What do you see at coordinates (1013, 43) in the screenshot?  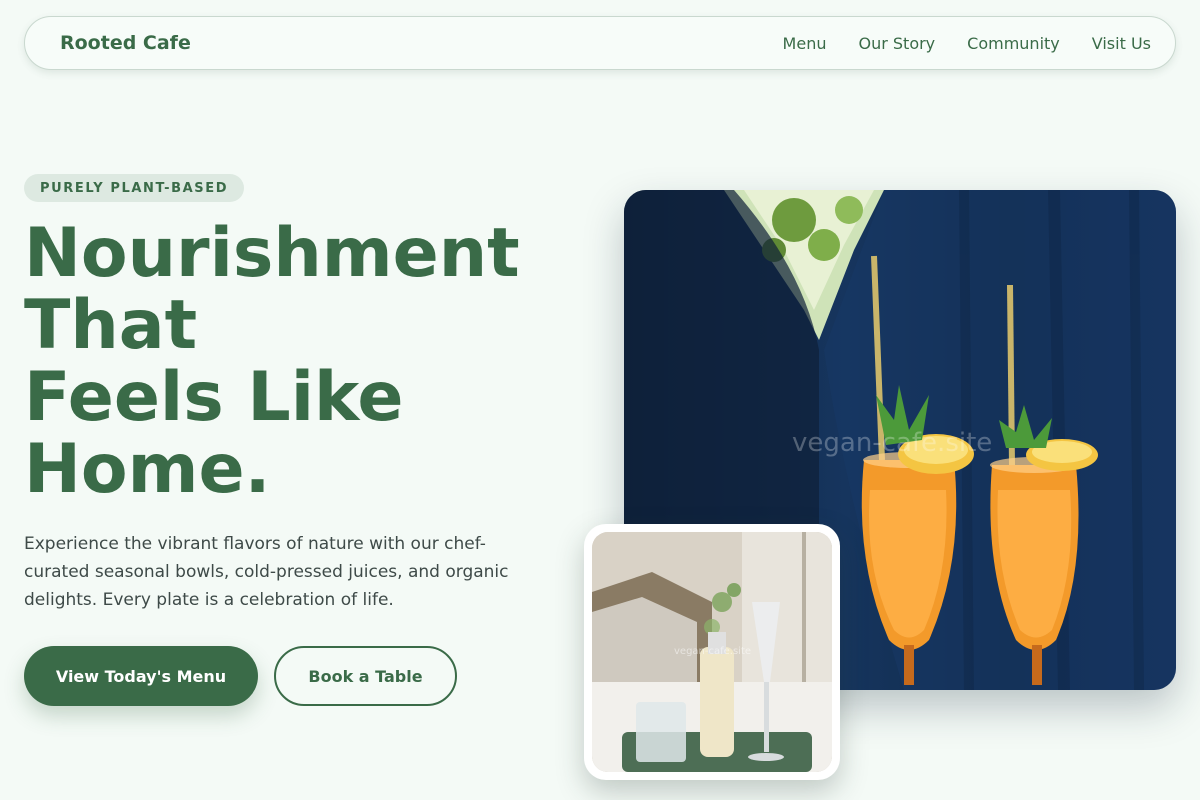 I see `nav-link-community: Community` at bounding box center [1013, 43].